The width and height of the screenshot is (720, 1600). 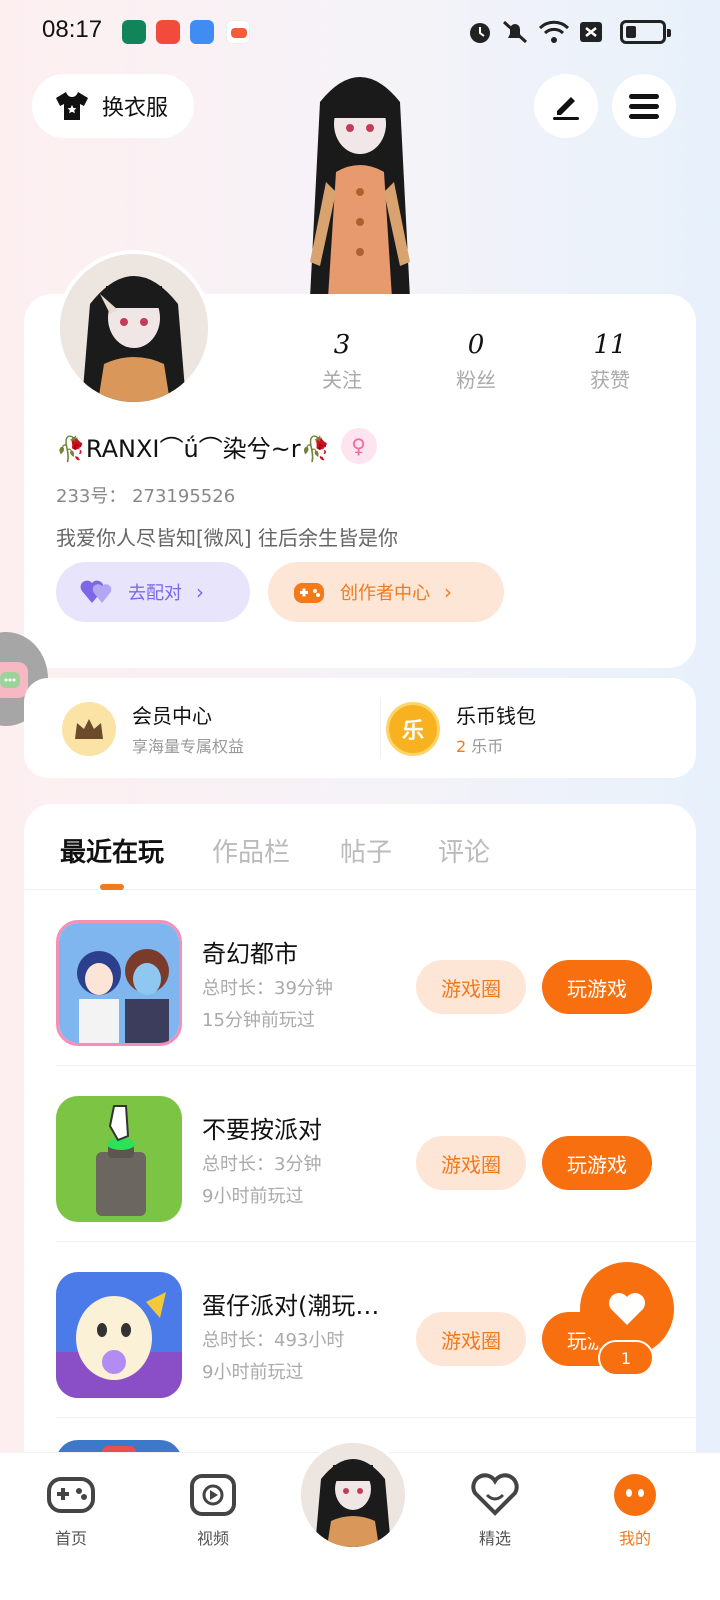 What do you see at coordinates (496, 716) in the screenshot?
I see `wallet-title: 乐币钱包` at bounding box center [496, 716].